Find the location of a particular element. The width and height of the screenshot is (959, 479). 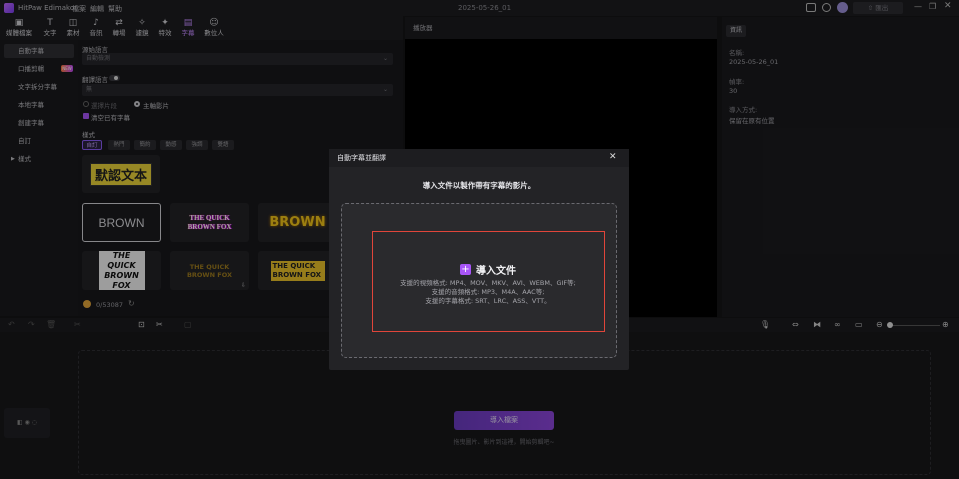

audio-formats: 支援的音頻格式: MP3、M4A、AAC等; is located at coordinates (488, 292).